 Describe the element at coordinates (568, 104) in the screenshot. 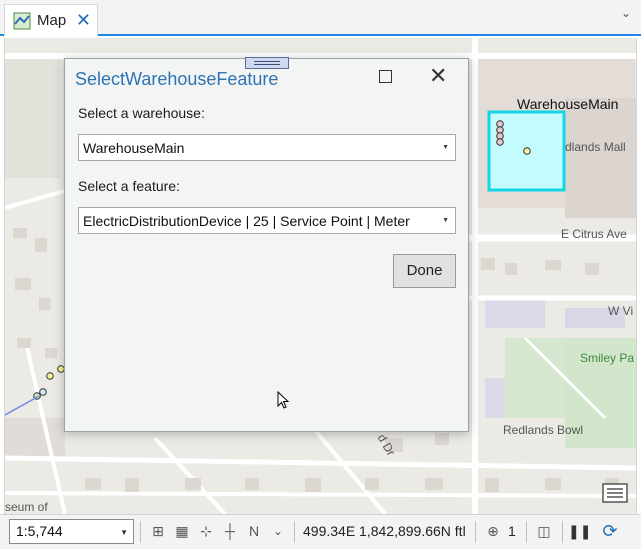

I see `warehouse-map-label: WarehouseMain` at that location.